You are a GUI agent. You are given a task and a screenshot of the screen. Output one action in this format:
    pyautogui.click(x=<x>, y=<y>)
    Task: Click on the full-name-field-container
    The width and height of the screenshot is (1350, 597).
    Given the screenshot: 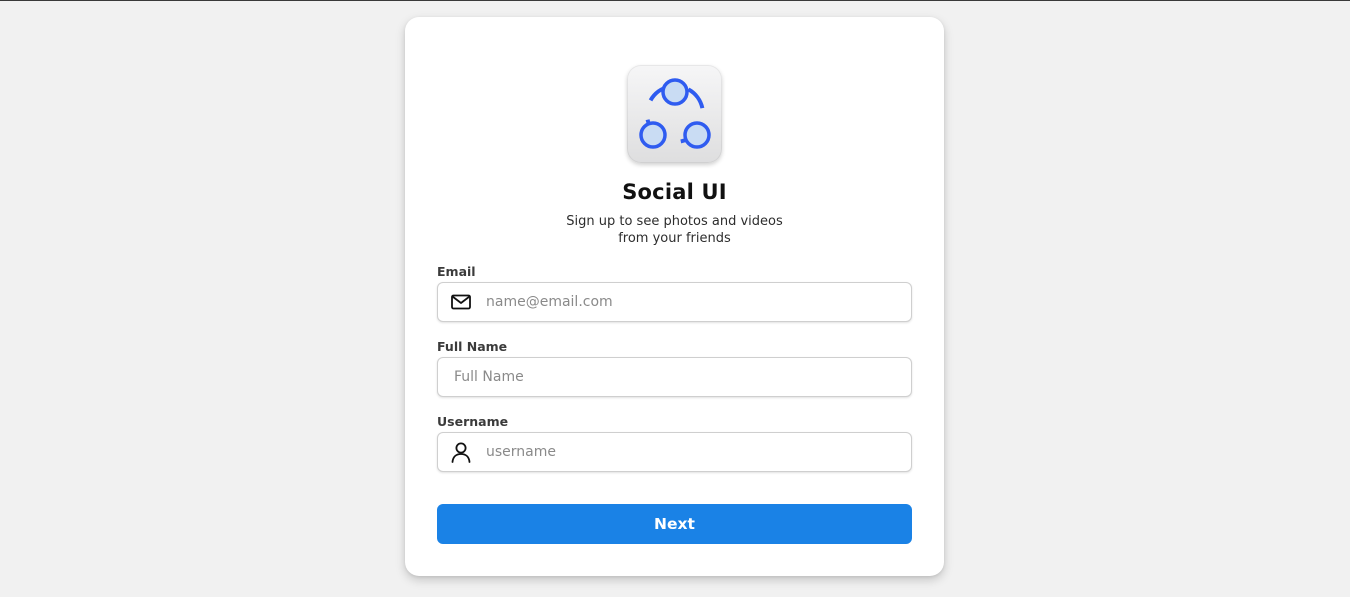 What is the action you would take?
    pyautogui.click(x=674, y=377)
    